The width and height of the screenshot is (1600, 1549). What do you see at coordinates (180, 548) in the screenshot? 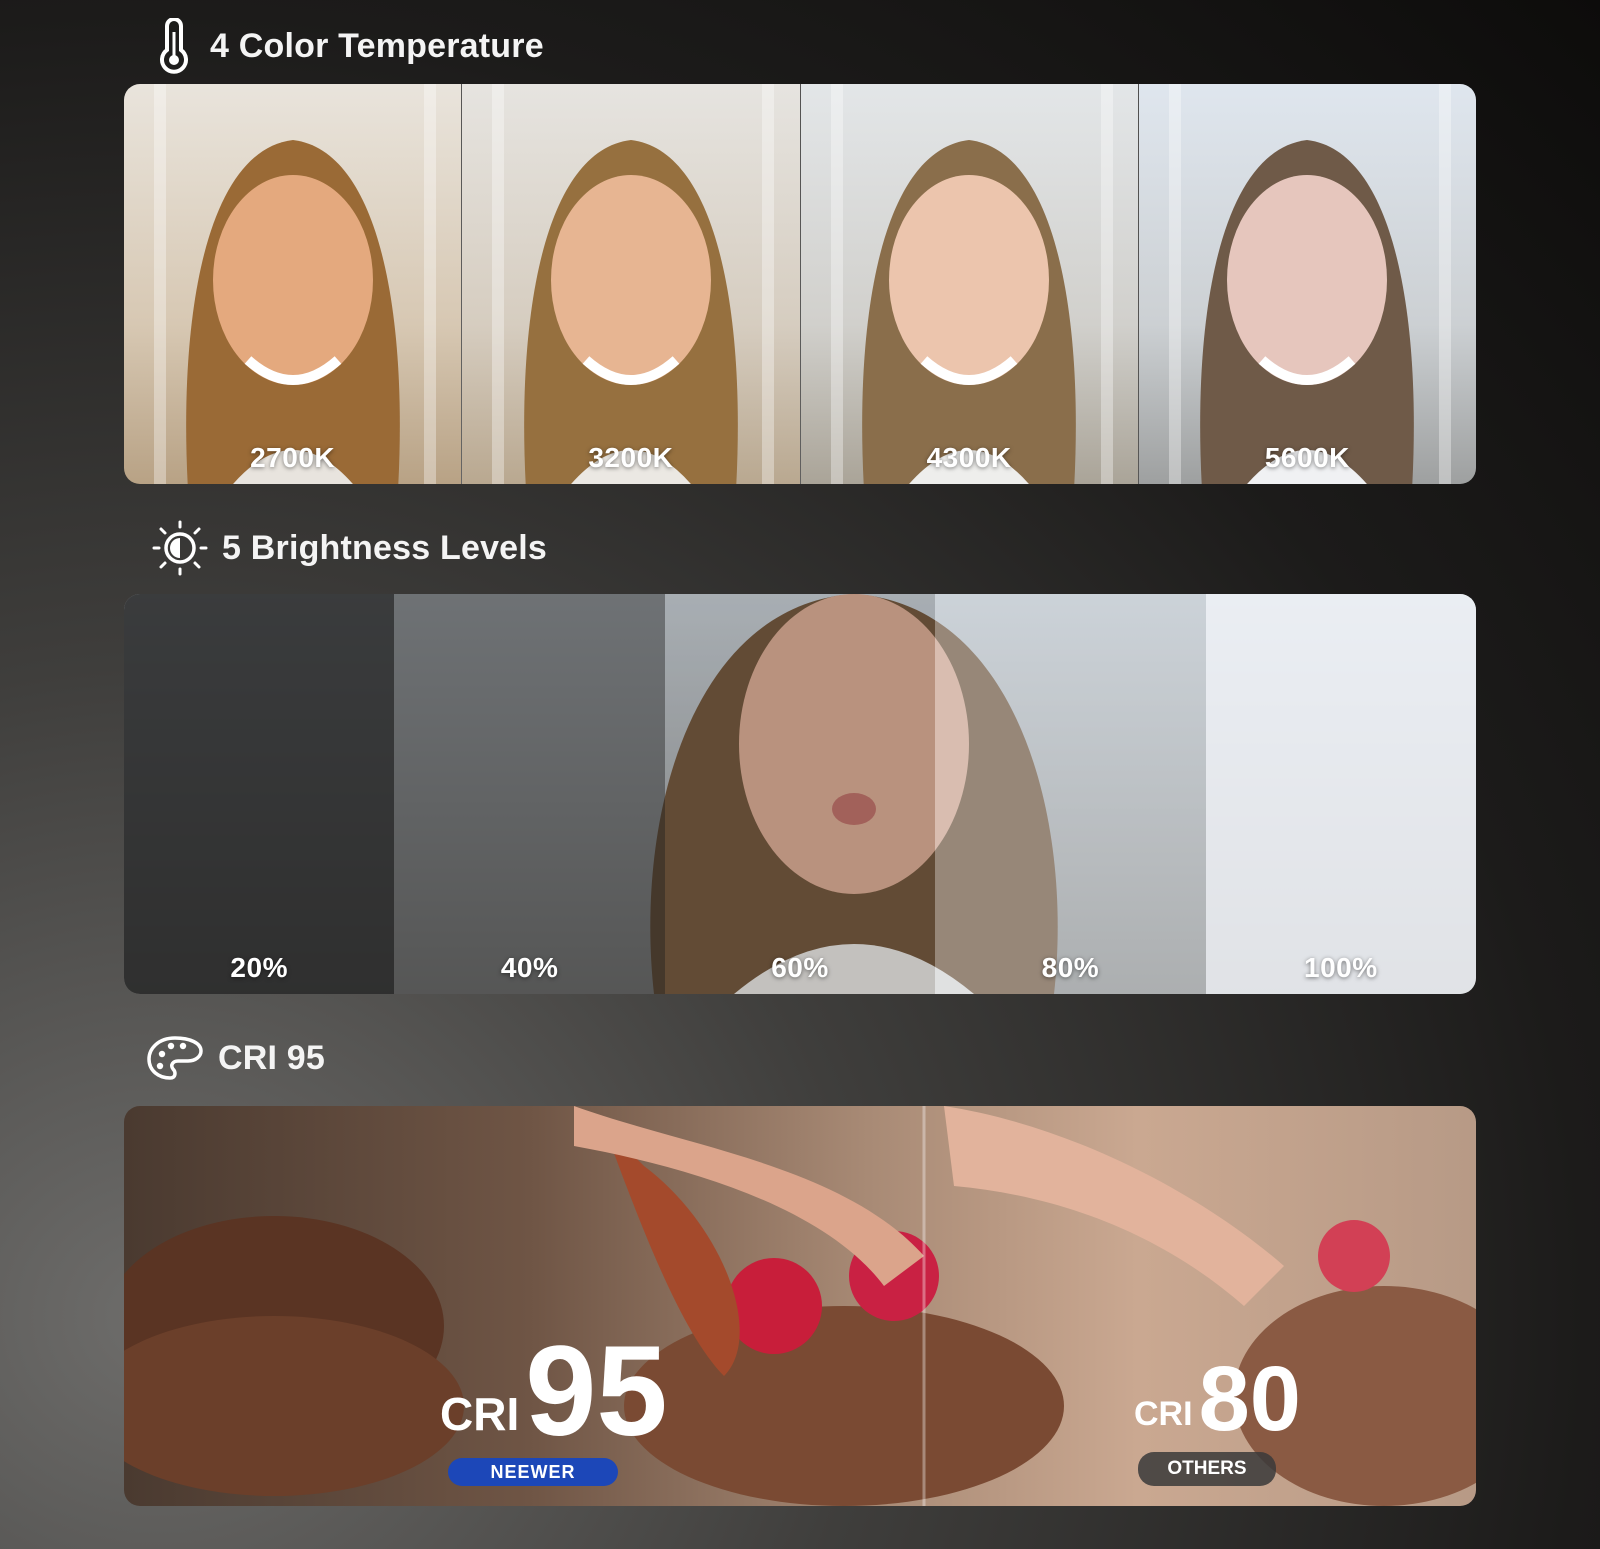
I see `brightness-icon` at bounding box center [180, 548].